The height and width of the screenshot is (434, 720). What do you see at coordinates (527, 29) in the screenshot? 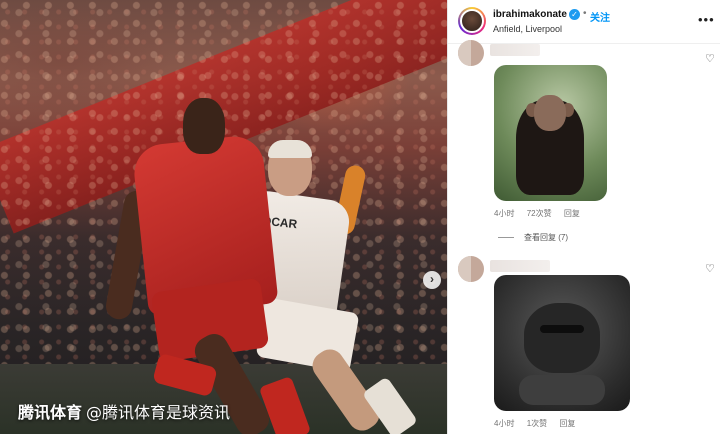
I see `location-link: Anfield, Liverpool` at bounding box center [527, 29].